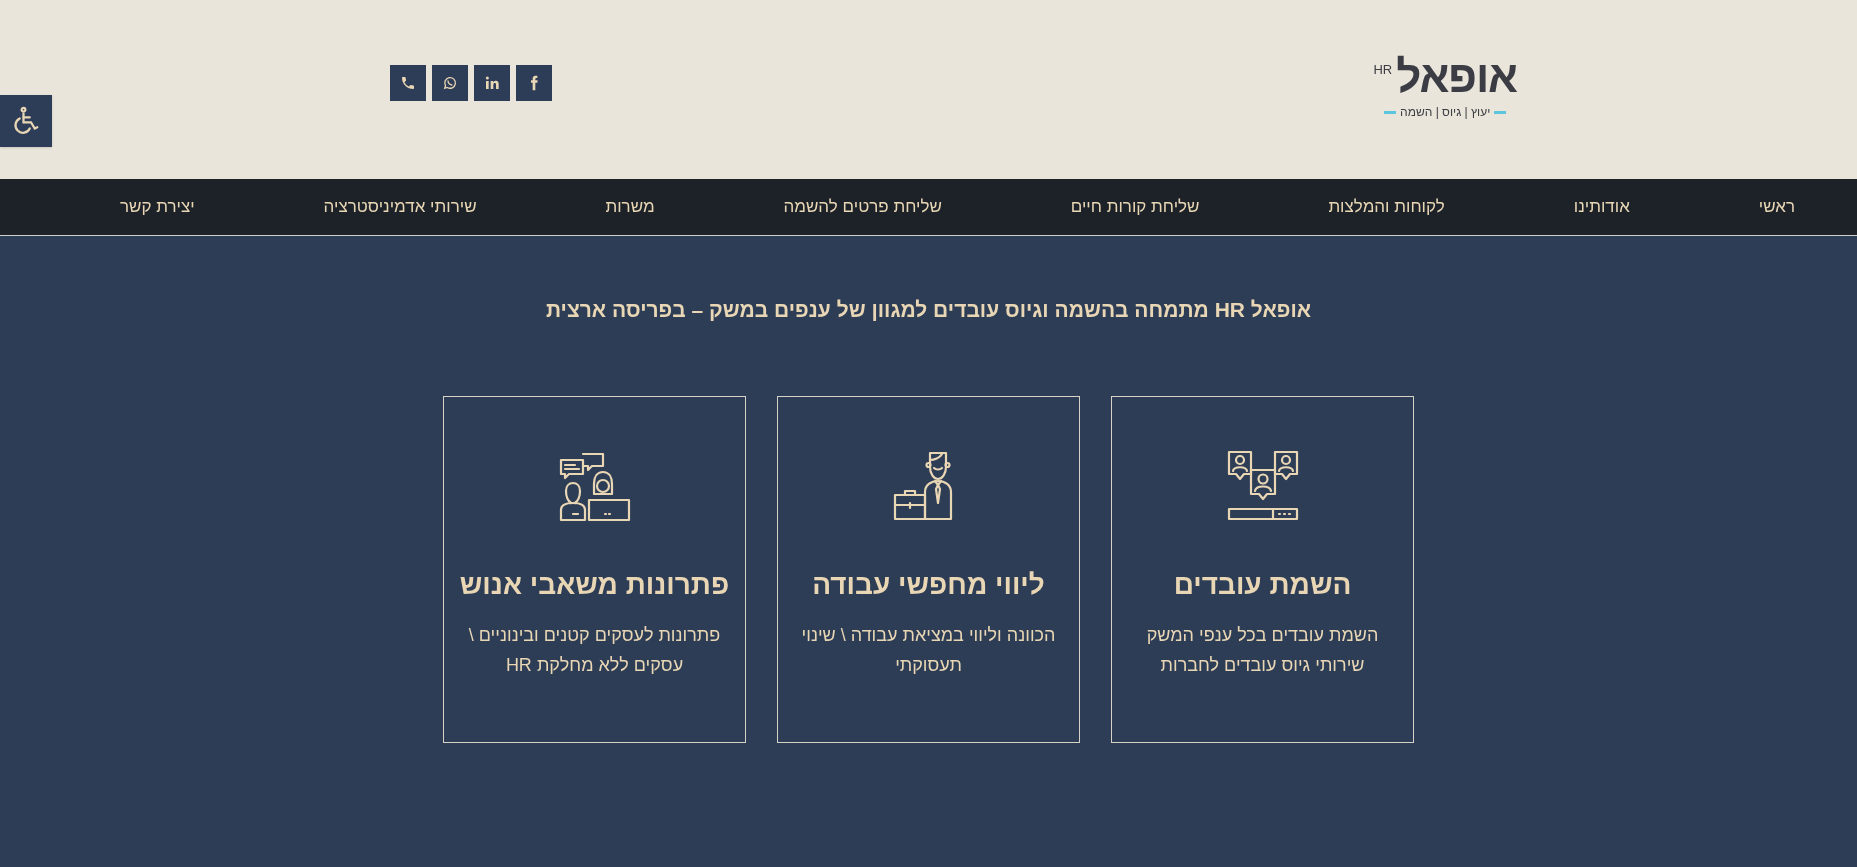  What do you see at coordinates (928, 635) in the screenshot?
I see `service-description: הכוונה וליווי במציאת עבודה \ שינוי` at bounding box center [928, 635].